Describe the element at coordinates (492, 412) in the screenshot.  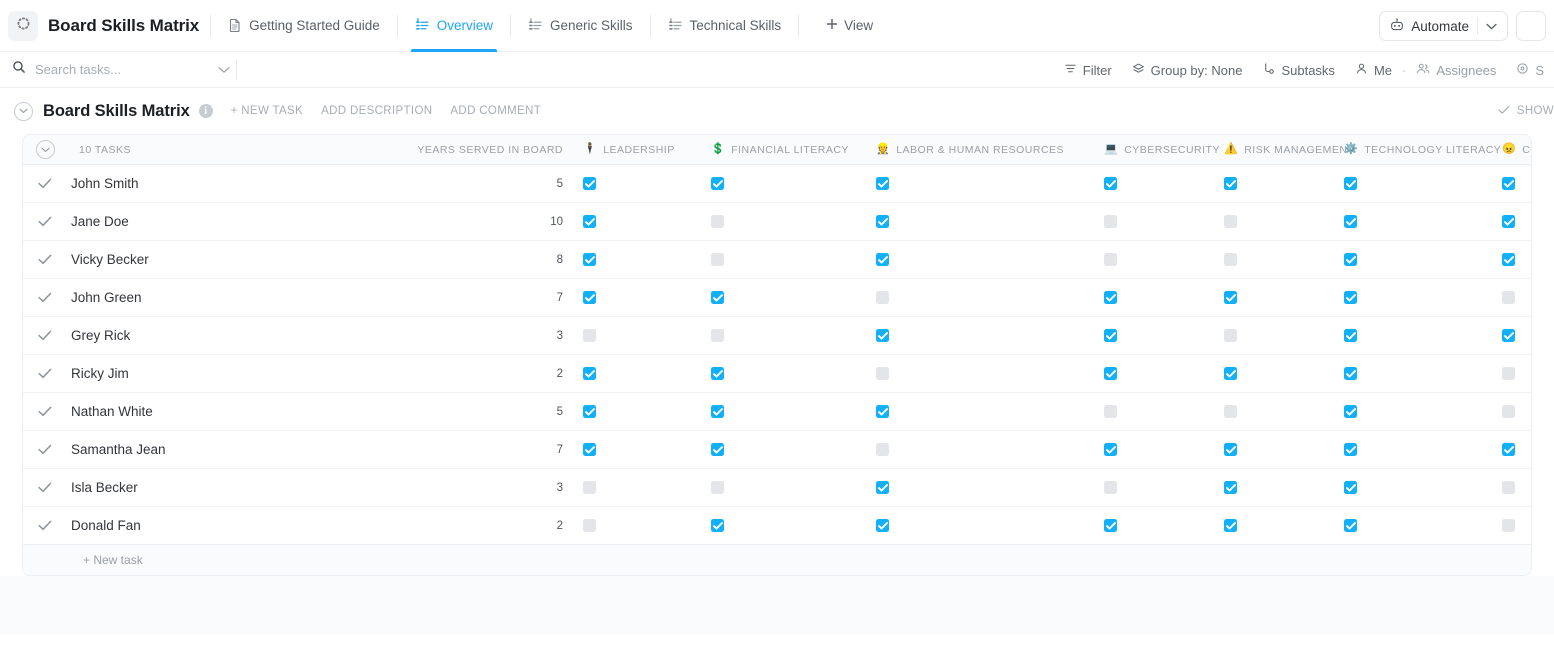
I see `years-served-value: 5` at that location.